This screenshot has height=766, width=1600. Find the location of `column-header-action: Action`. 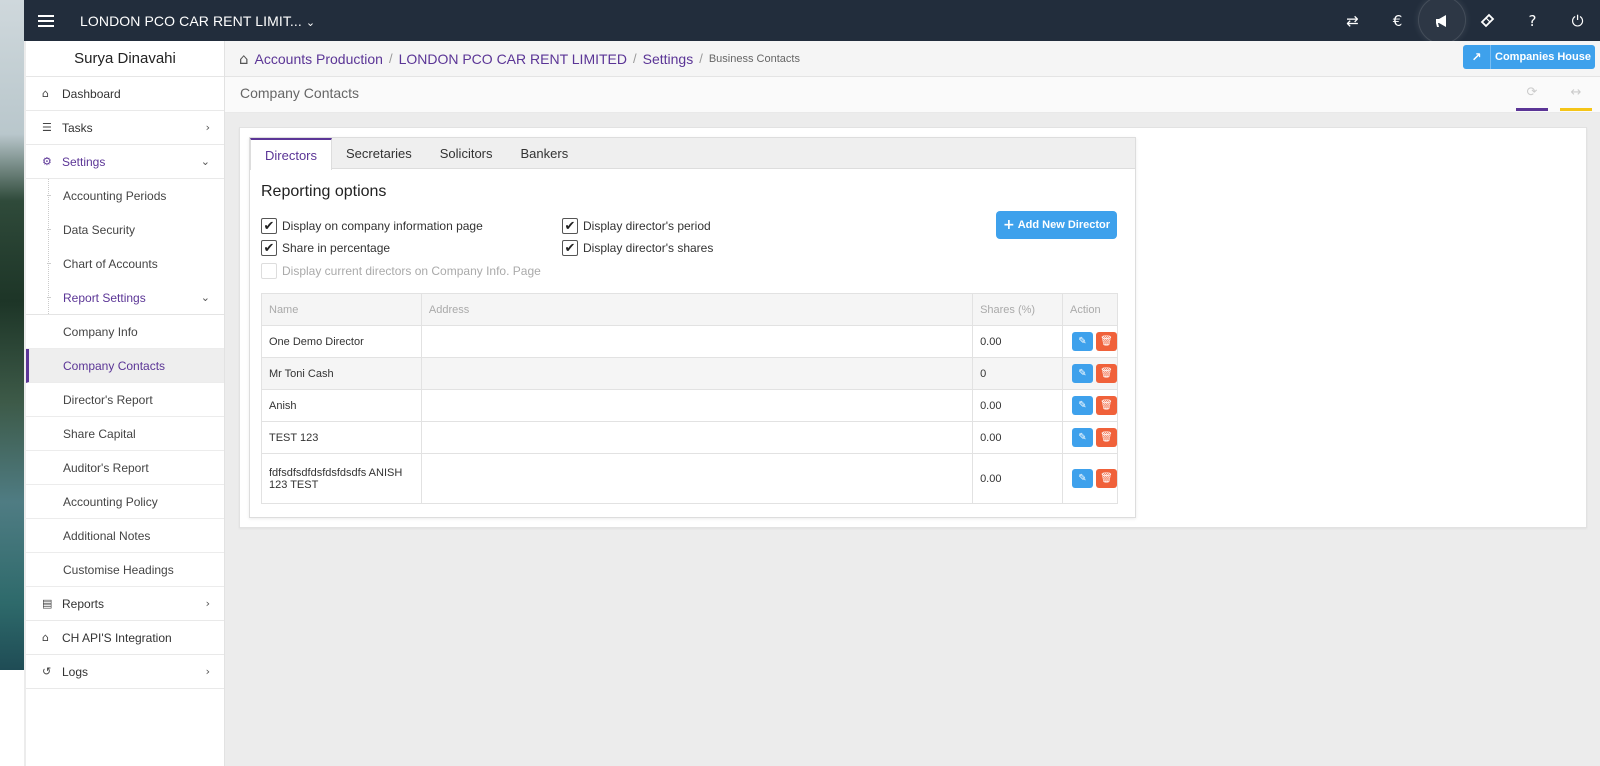

column-header-action: Action is located at coordinates (1090, 309).